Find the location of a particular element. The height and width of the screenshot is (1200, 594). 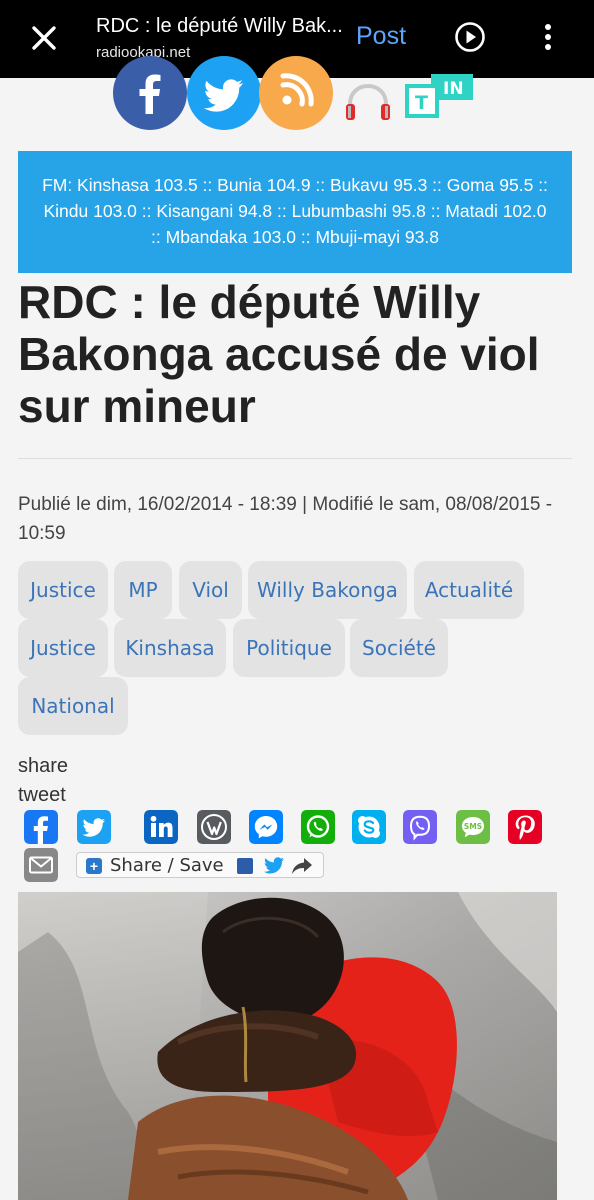

tag-justice: Justice is located at coordinates (63, 590).